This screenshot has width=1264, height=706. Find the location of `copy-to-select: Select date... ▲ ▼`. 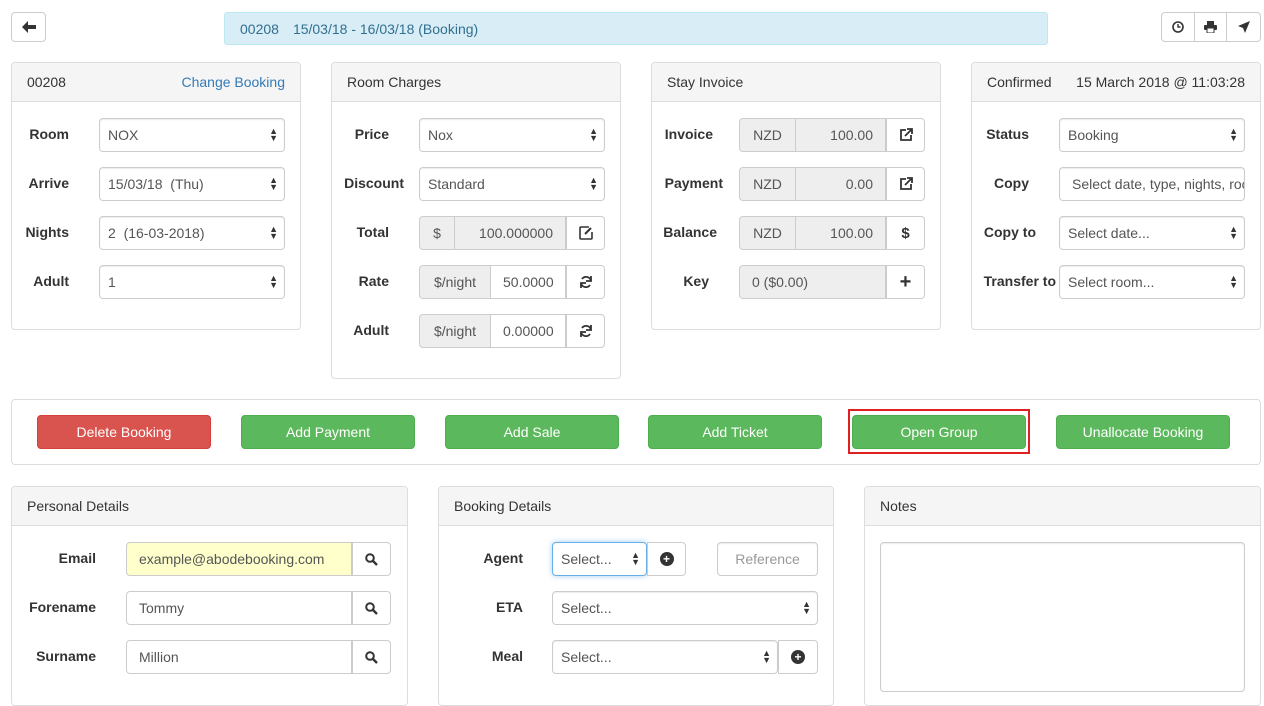

copy-to-select: Select date... ▲ ▼ is located at coordinates (1152, 233).